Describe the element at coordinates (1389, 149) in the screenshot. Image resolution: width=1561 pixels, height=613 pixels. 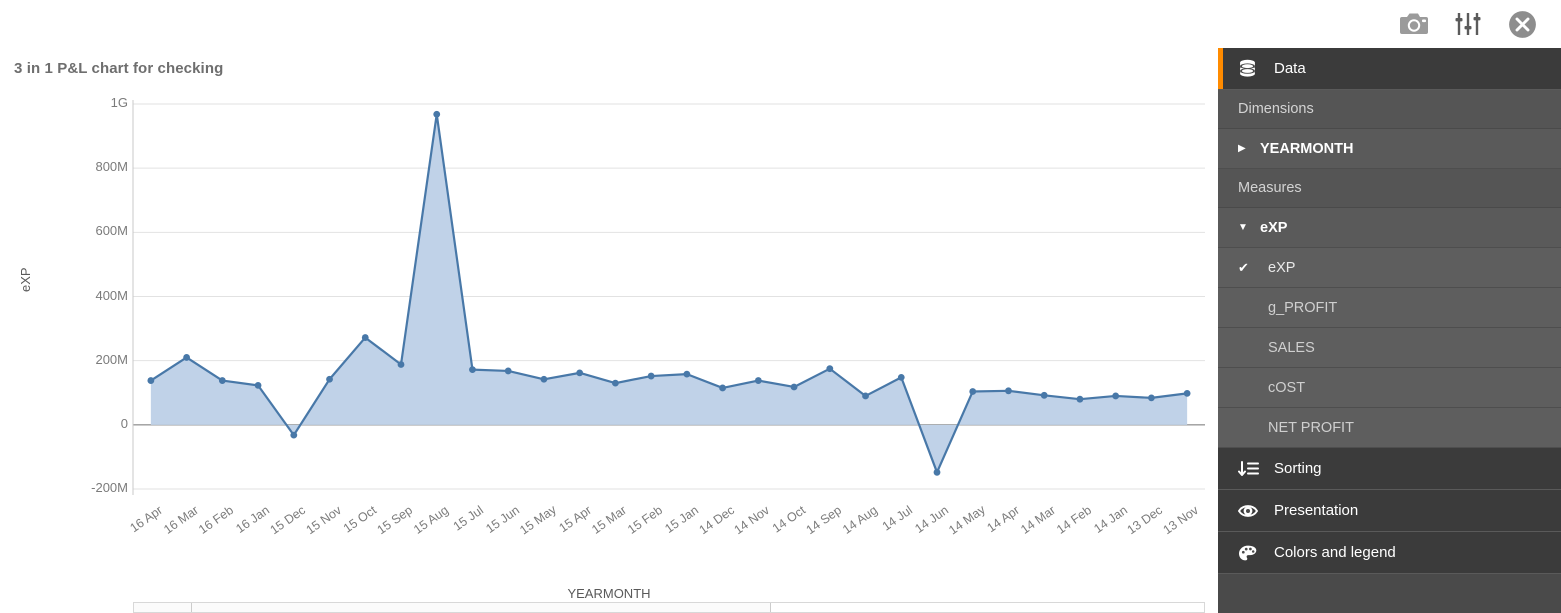
I see `dimension-item-yearmonth: ▶ YEARMONTH` at that location.